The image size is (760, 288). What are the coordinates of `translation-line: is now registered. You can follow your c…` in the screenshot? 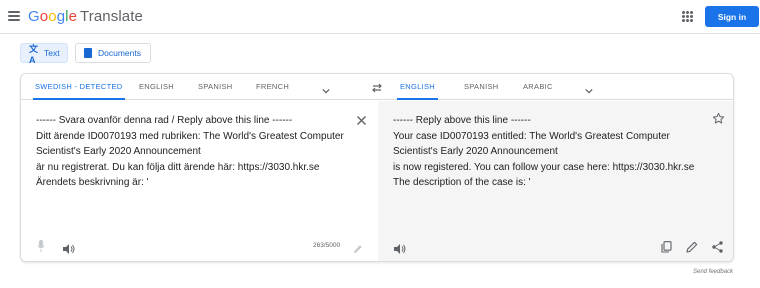 It's located at (544, 167).